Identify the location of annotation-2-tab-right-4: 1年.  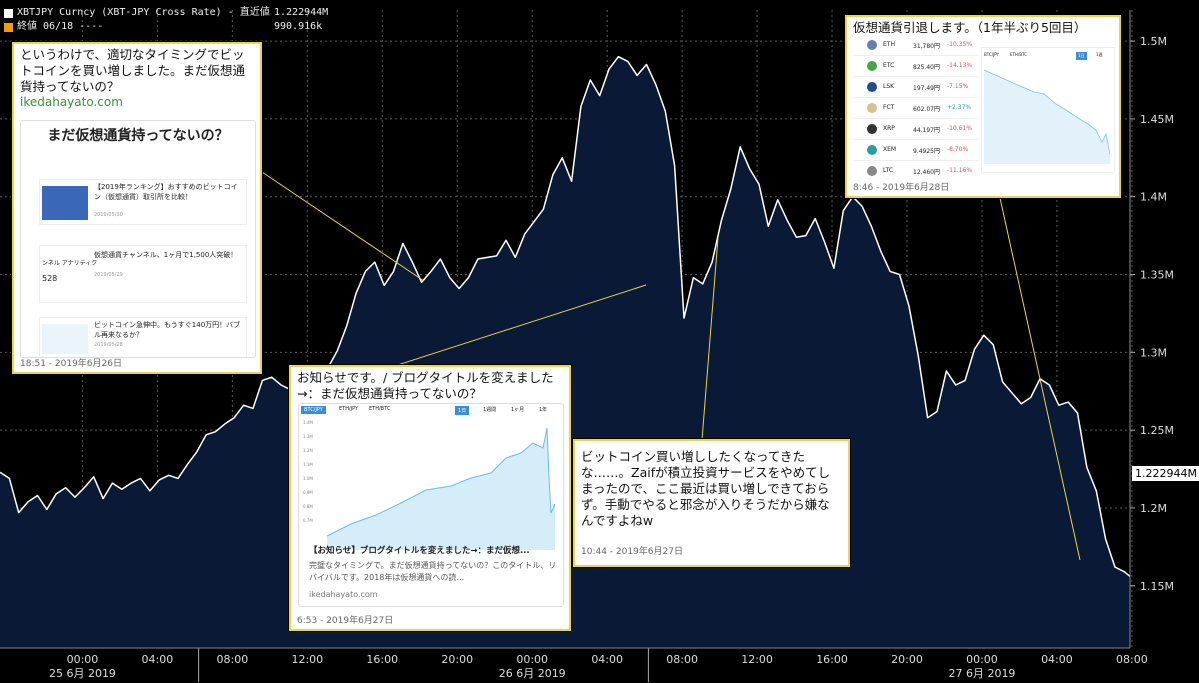
(543, 410).